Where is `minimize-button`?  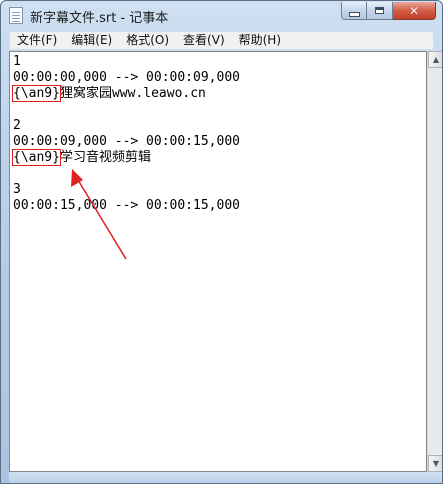
minimize-button is located at coordinates (354, 11).